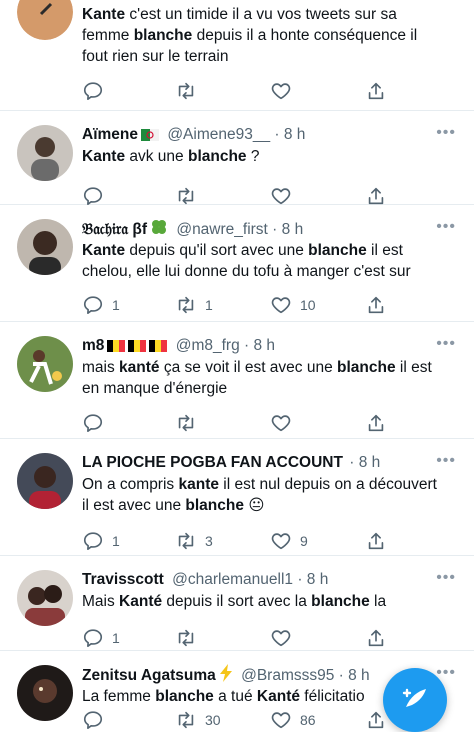  Describe the element at coordinates (415, 700) in the screenshot. I see `compose-tweet-button` at that location.